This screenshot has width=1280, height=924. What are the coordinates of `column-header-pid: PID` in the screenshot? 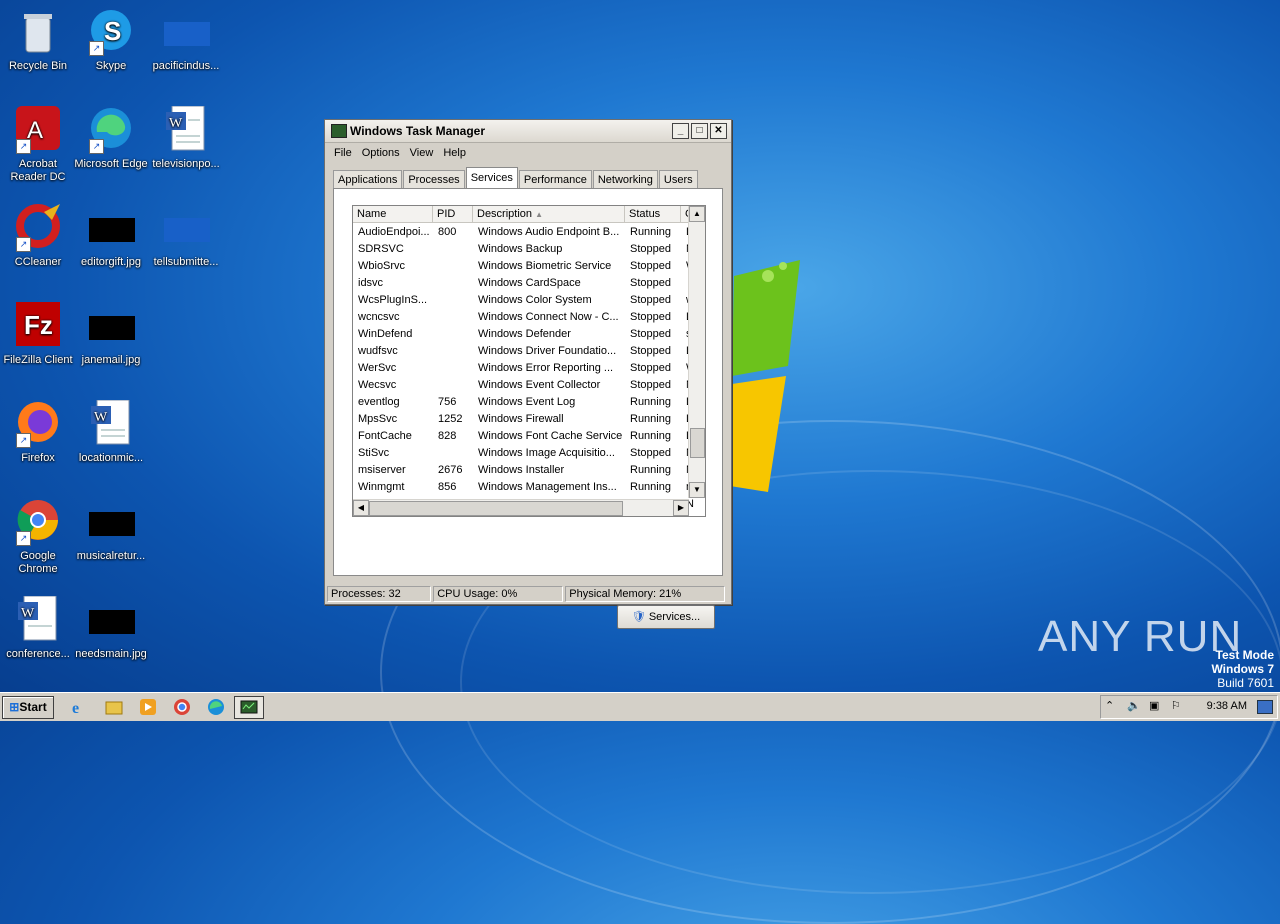 It's located at (453, 214).